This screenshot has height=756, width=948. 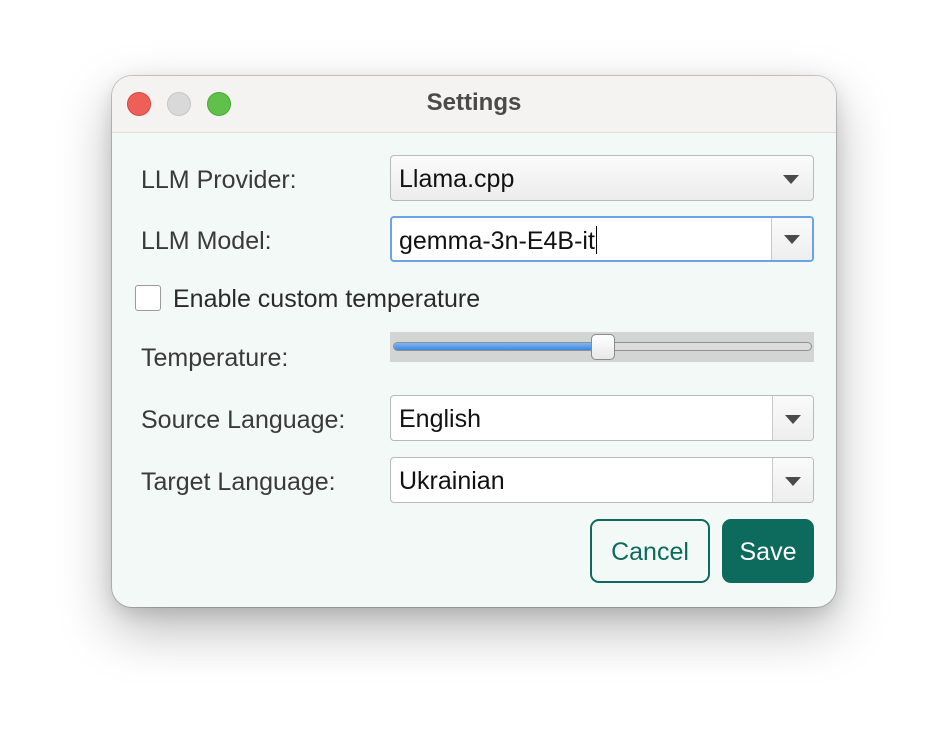 What do you see at coordinates (602, 178) in the screenshot?
I see `llm-provider-select: Llama.cpp` at bounding box center [602, 178].